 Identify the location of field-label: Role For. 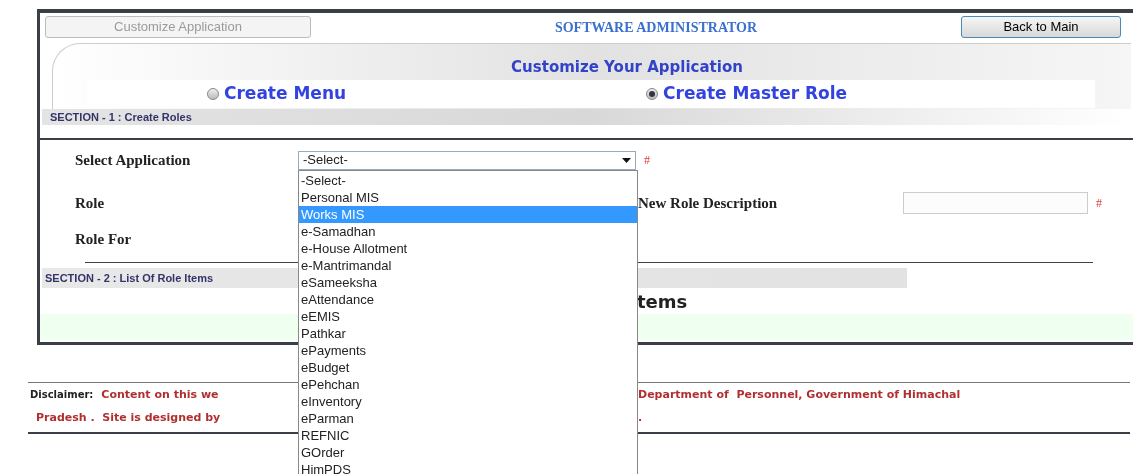
(103, 239).